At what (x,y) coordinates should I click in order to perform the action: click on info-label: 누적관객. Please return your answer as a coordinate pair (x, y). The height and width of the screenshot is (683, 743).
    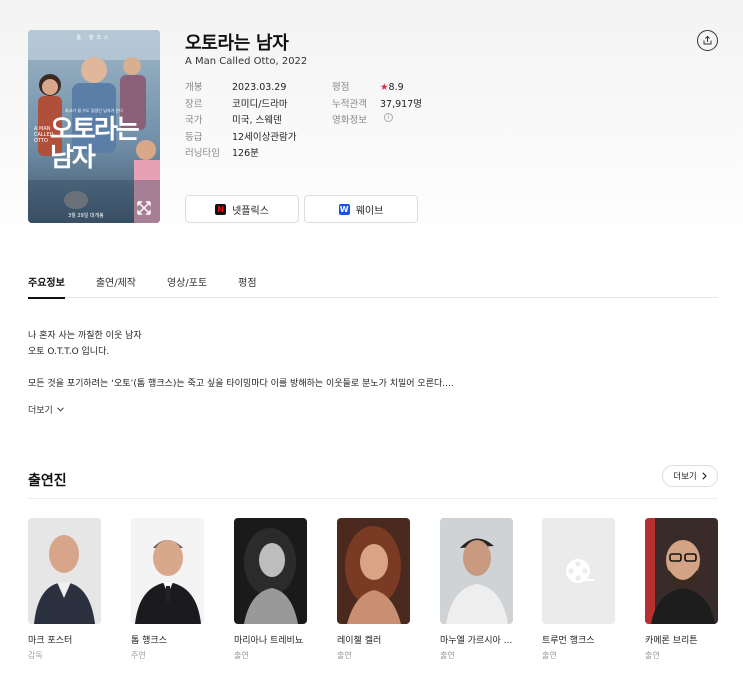
    Looking at the image, I should click on (349, 104).